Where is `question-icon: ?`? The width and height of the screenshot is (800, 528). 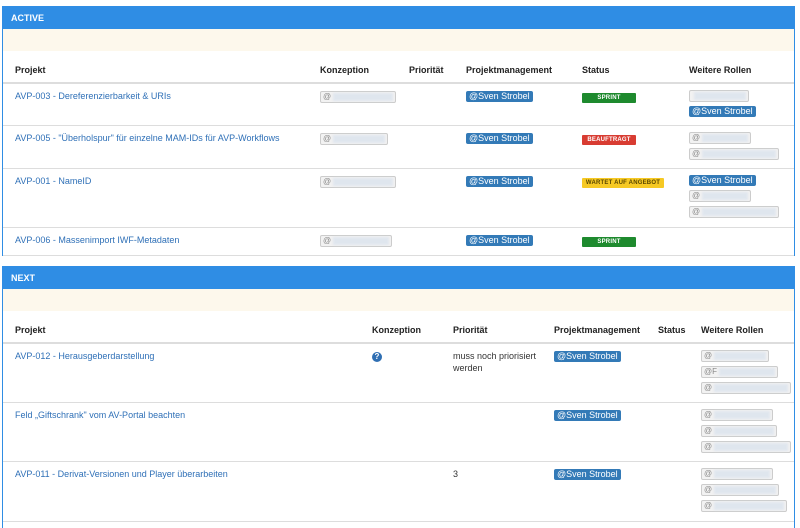 question-icon: ? is located at coordinates (377, 357).